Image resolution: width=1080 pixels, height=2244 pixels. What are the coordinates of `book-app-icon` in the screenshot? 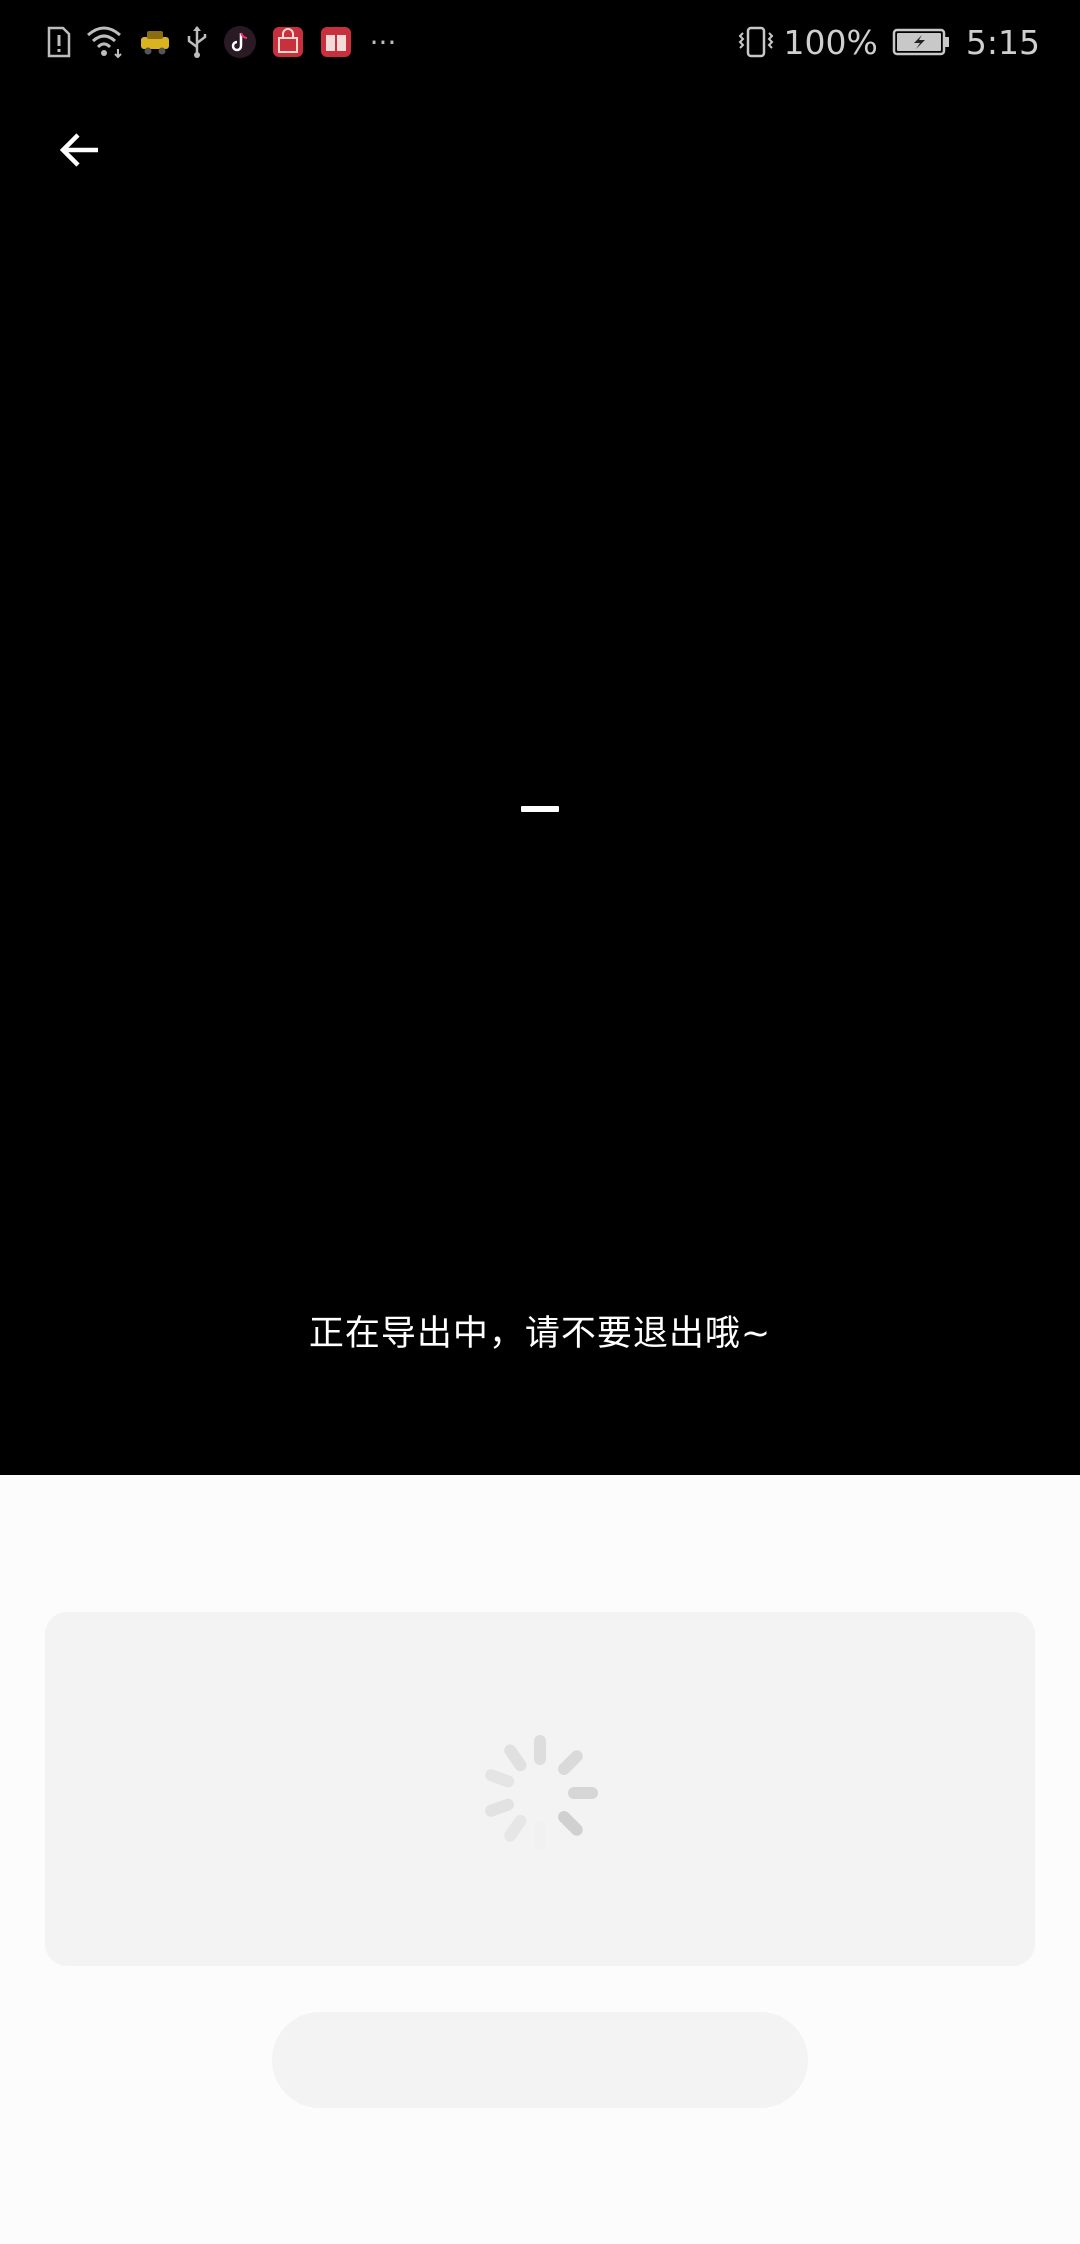 It's located at (336, 42).